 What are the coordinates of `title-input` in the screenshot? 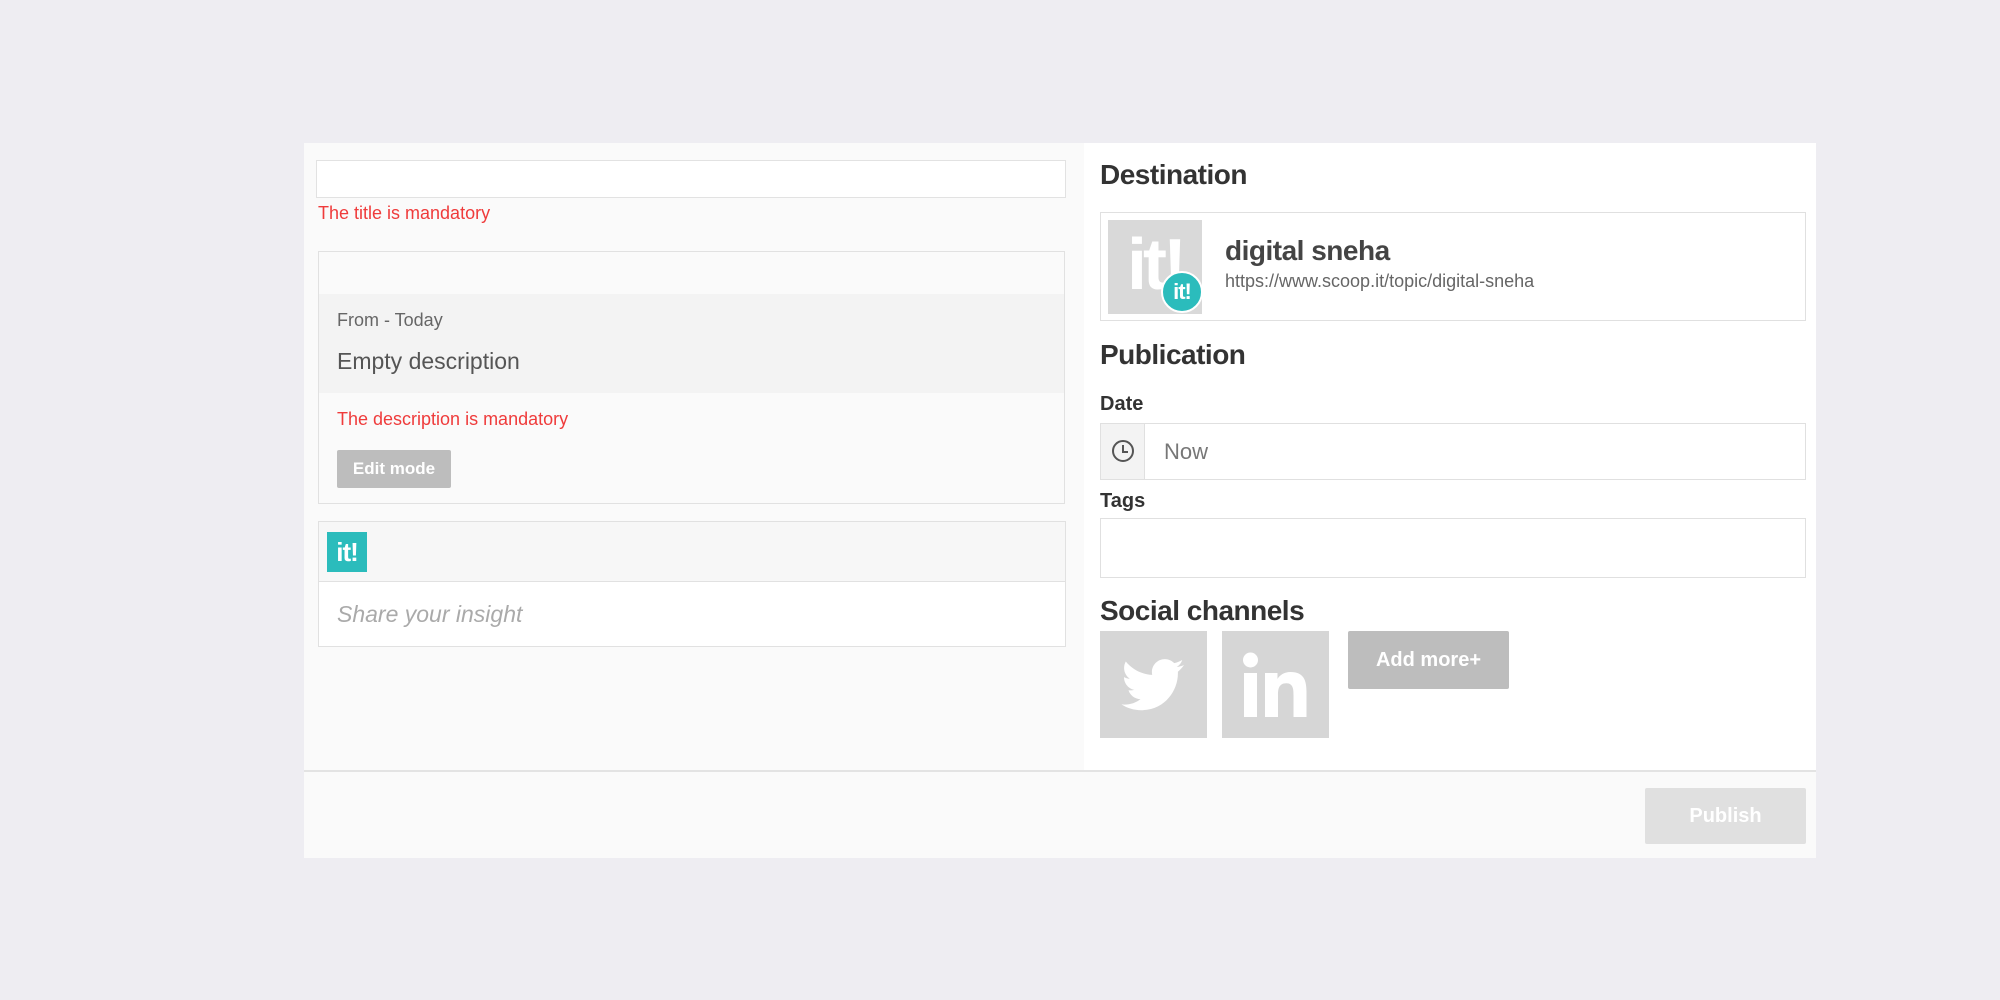 It's located at (691, 179).